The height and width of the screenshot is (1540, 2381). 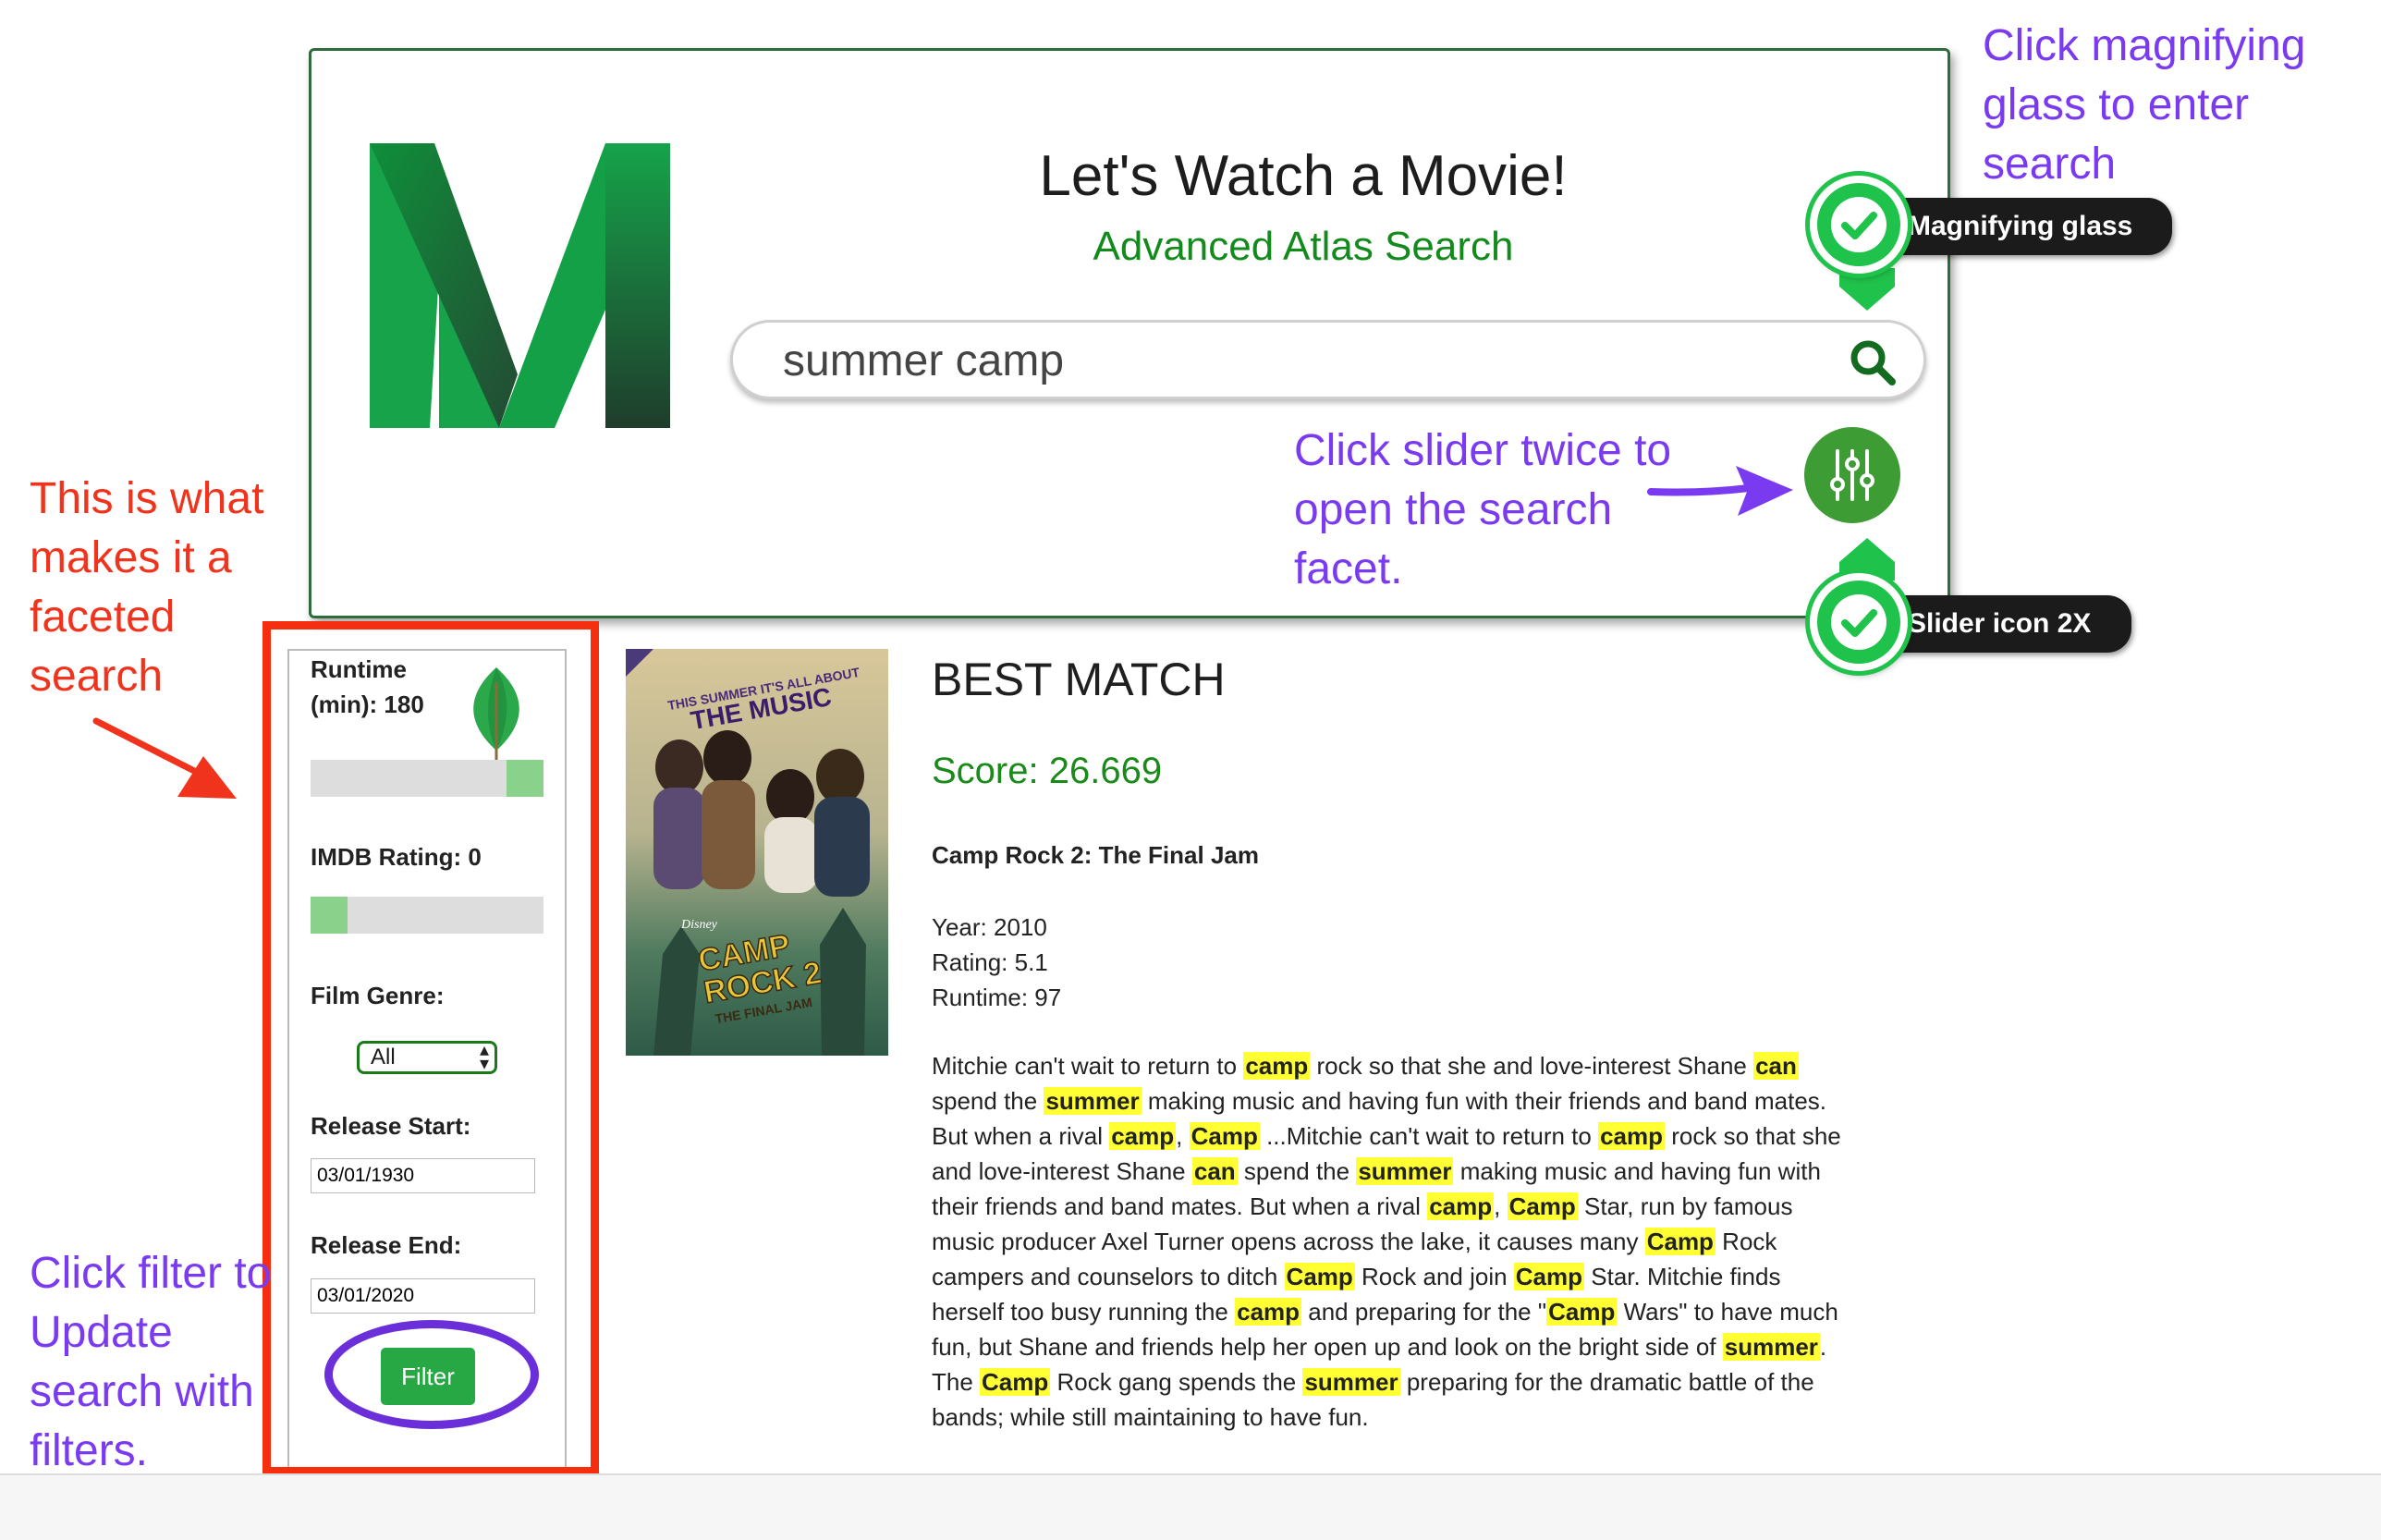 I want to click on plot-text: Rock gang spends the, so click(x=1176, y=1382).